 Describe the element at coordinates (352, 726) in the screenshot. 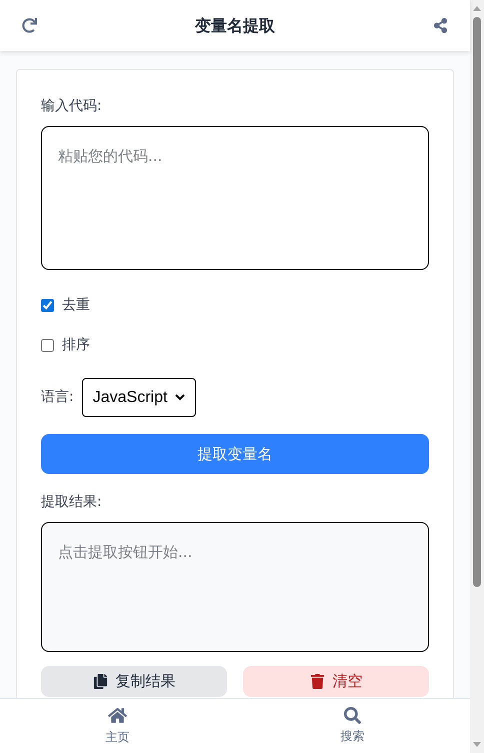

I see `search-nav-item: 搜索` at that location.